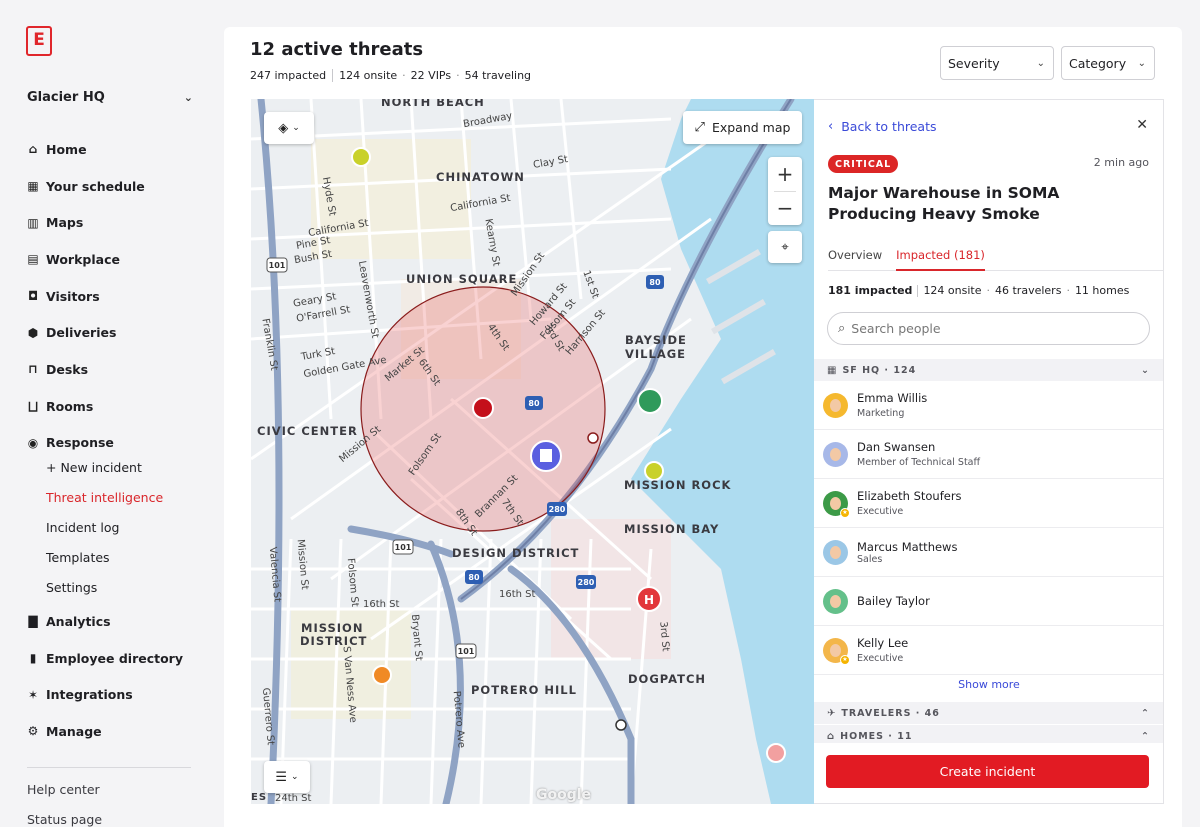 The width and height of the screenshot is (1200, 827). What do you see at coordinates (368, 75) in the screenshot?
I see `onsite-count: 124 onsite` at bounding box center [368, 75].